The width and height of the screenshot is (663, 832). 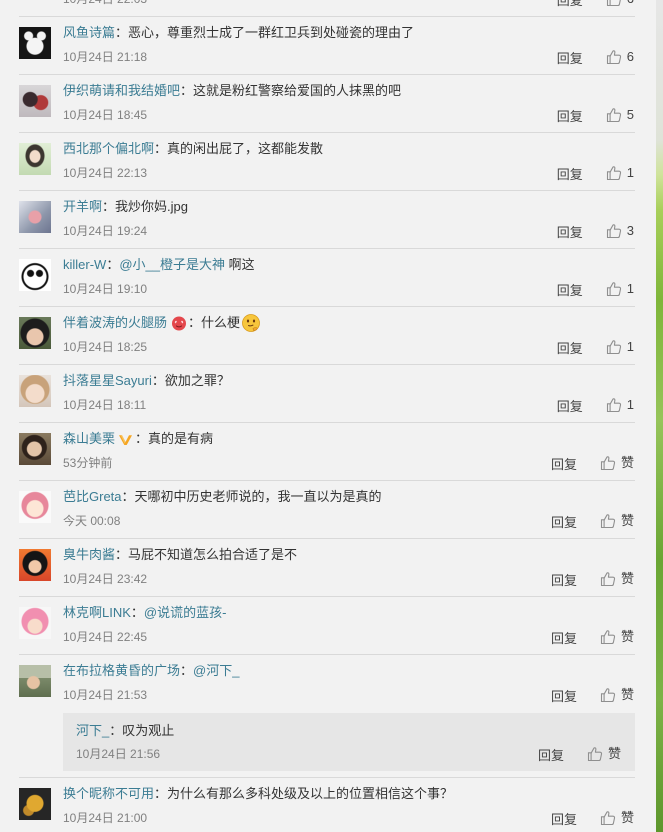 I want to click on like-count: 5, so click(x=630, y=114).